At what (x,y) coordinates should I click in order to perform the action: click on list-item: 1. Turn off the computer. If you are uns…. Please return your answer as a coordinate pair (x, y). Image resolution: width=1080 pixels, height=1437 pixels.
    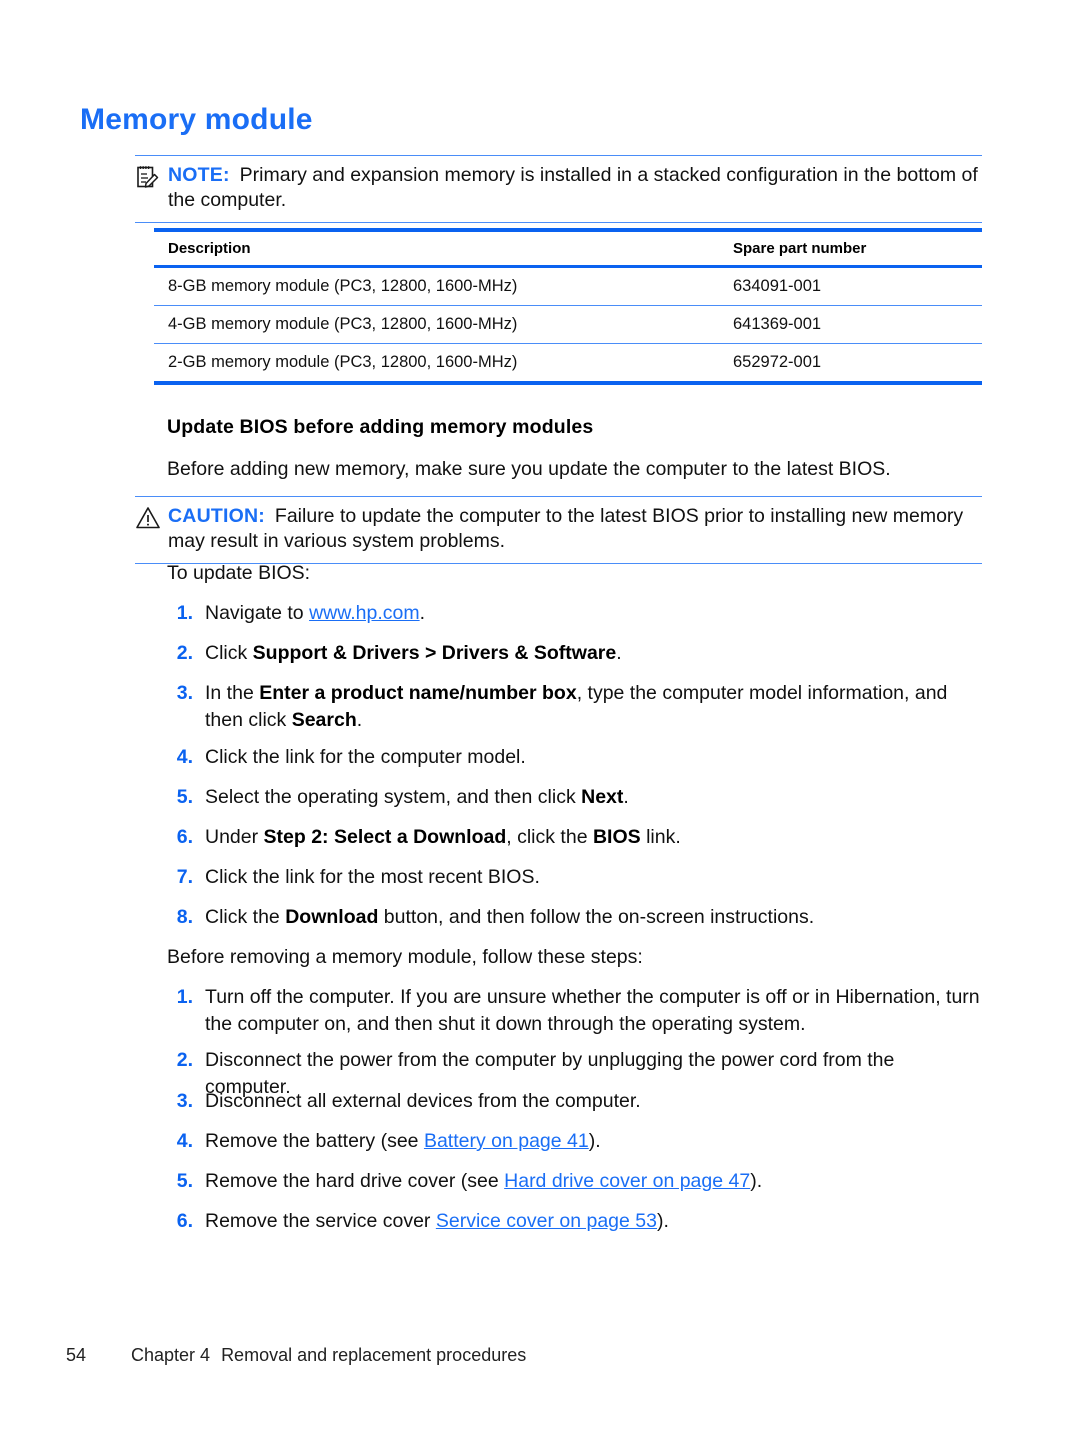
    Looking at the image, I should click on (574, 1011).